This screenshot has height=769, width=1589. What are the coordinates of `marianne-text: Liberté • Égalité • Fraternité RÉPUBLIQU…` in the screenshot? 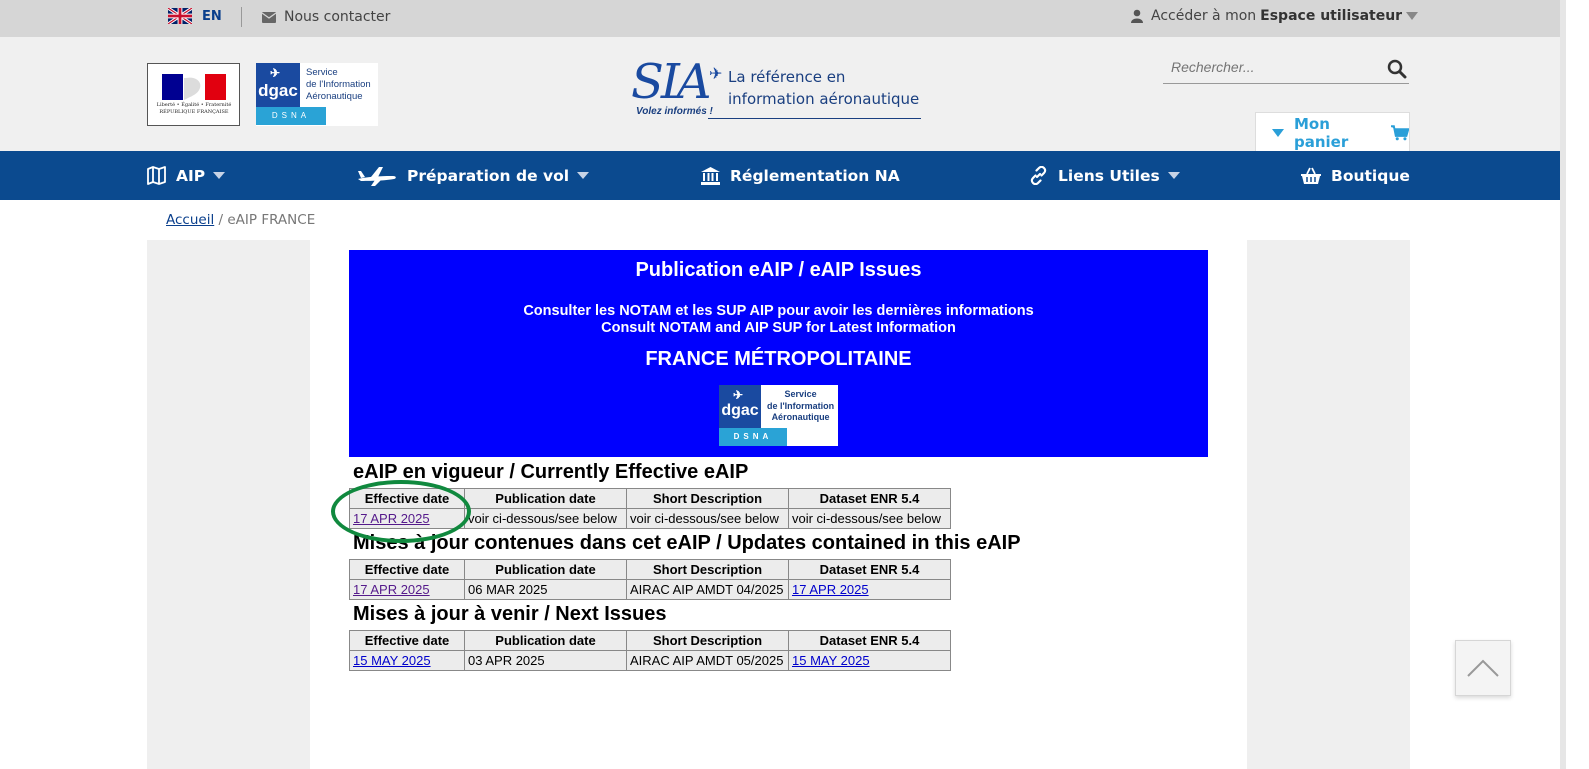 It's located at (194, 108).